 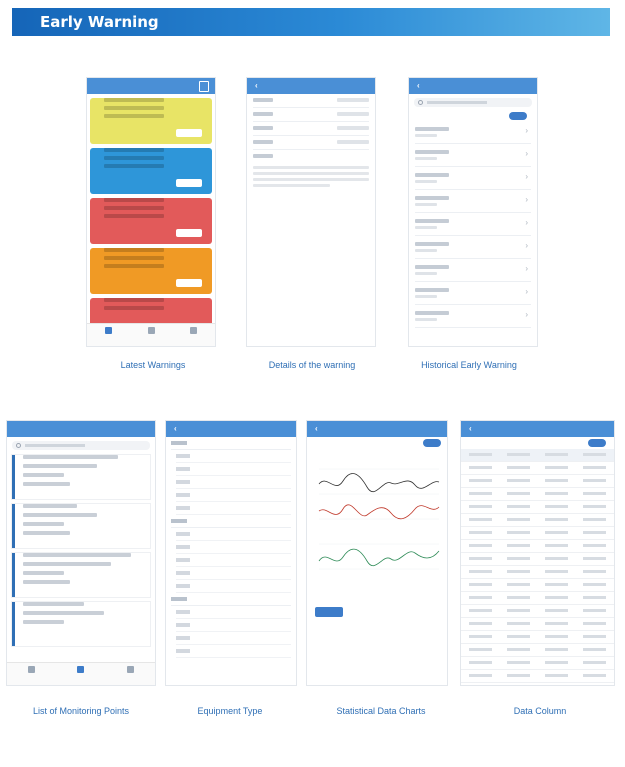 What do you see at coordinates (99, 22) in the screenshot?
I see `page-title: Early Warning` at bounding box center [99, 22].